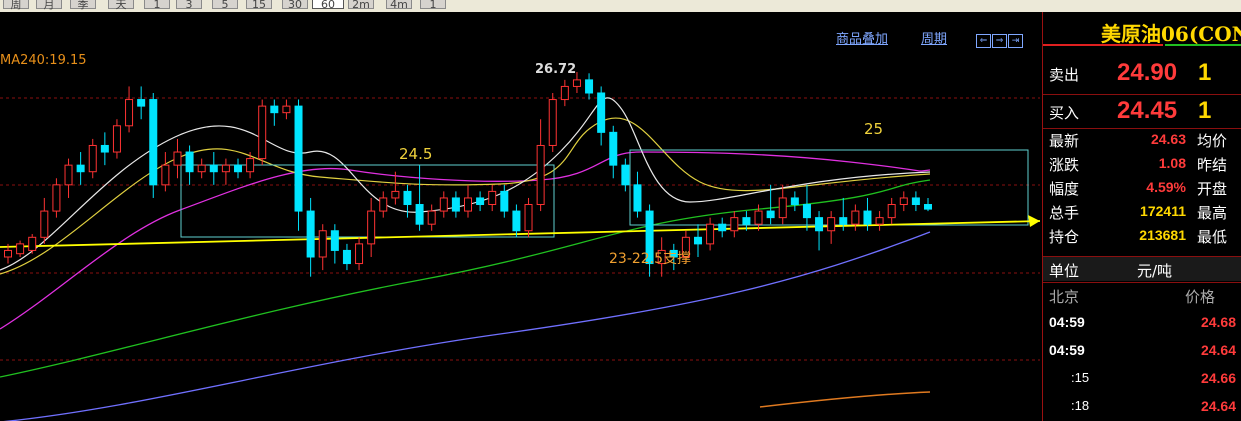 The width and height of the screenshot is (1241, 421). I want to click on ma240-label: MA240:19.15, so click(43, 60).